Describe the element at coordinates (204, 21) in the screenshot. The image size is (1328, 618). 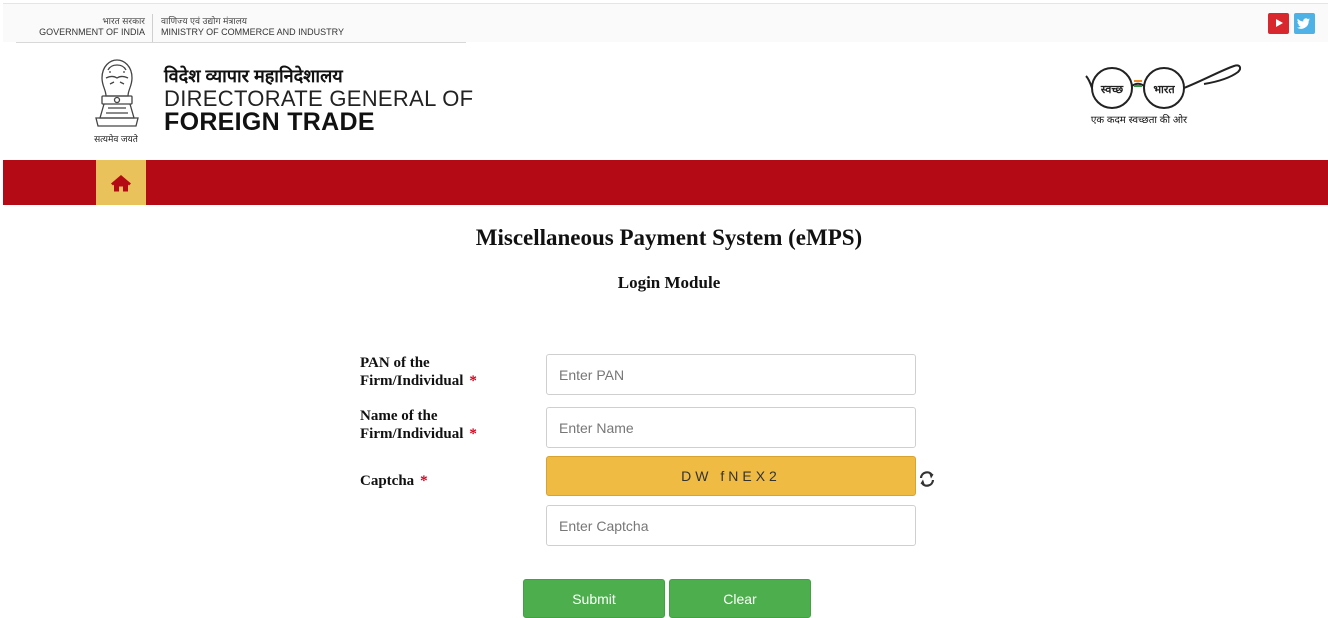
I see `ministry-hindi: वाणिज्य एवं उद्योग मंत्रालय` at that location.